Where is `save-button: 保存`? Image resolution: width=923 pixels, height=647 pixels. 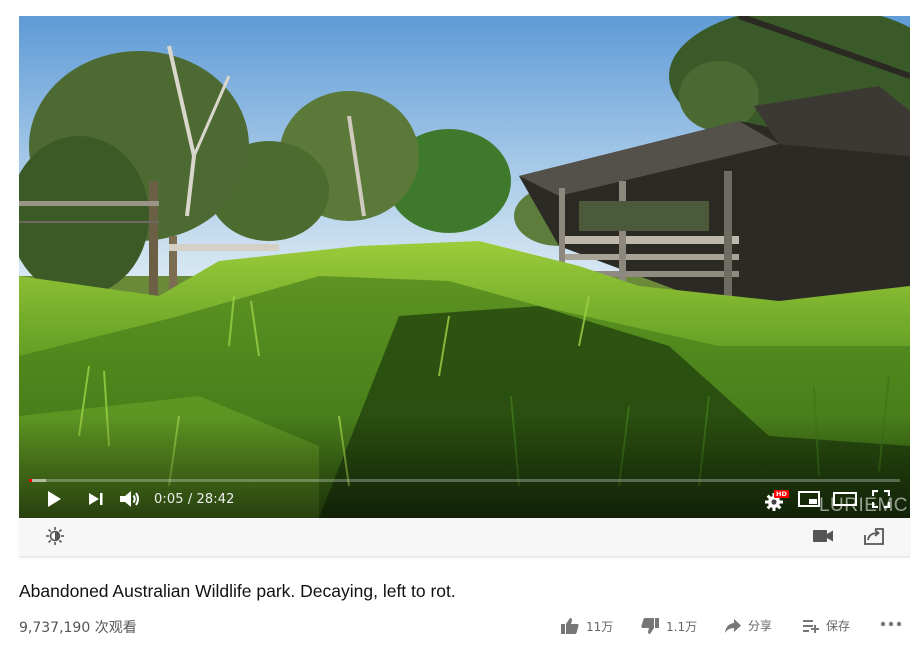 save-button: 保存 is located at coordinates (826, 625).